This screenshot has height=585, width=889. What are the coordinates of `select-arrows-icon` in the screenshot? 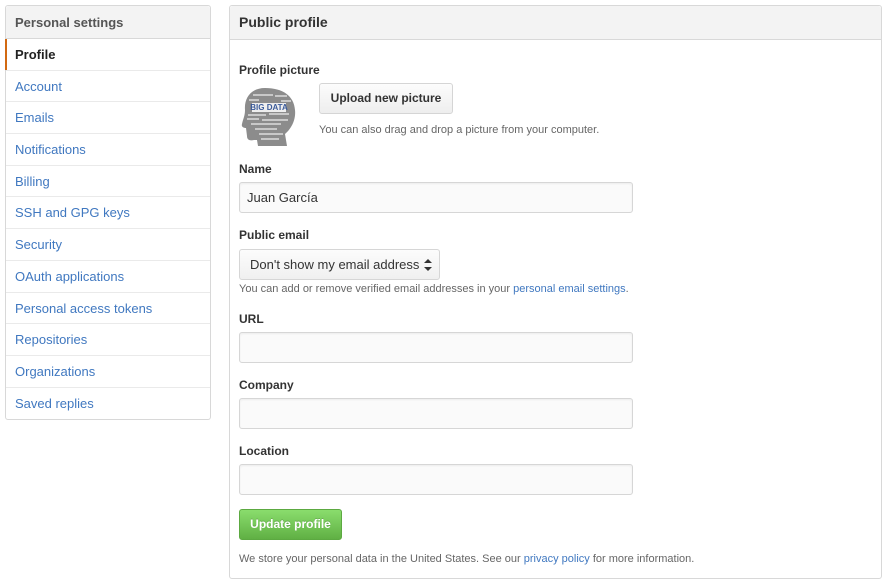 It's located at (428, 265).